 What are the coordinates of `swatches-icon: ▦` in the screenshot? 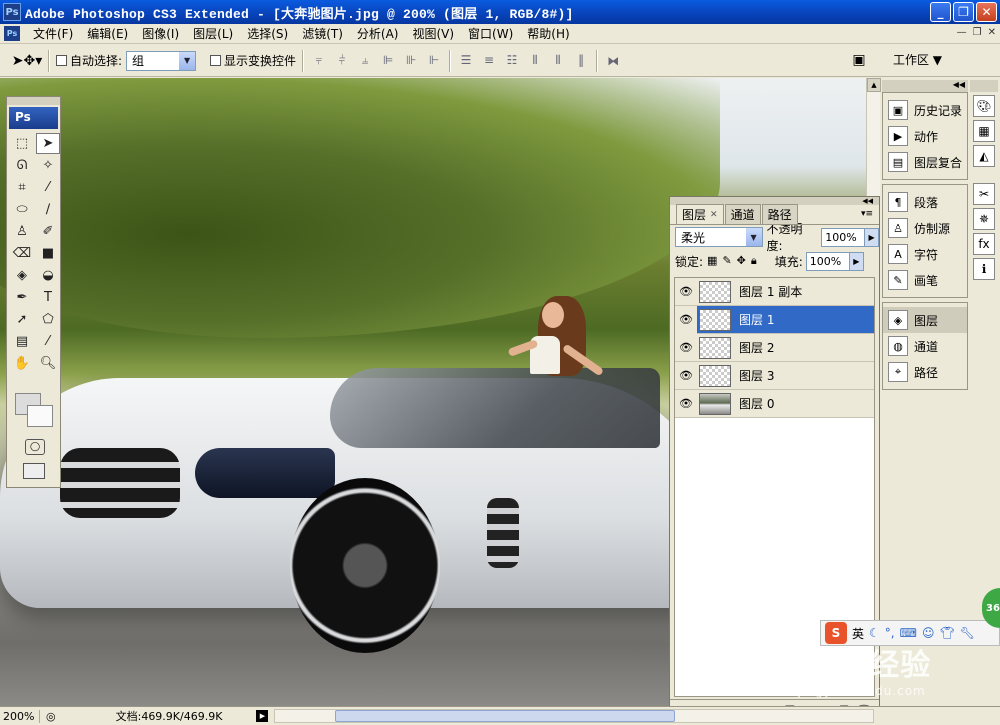 It's located at (984, 131).